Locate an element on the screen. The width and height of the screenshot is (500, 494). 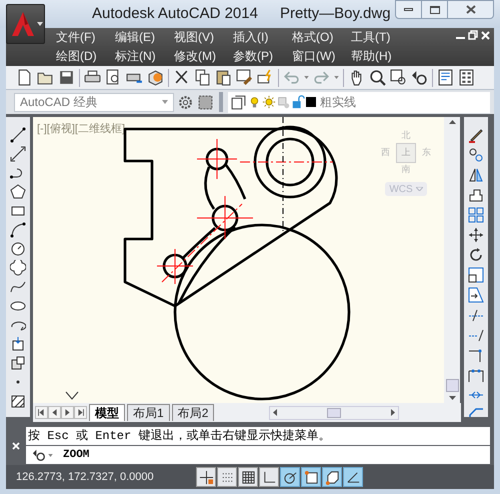
pentagon-icon is located at coordinates (18, 192).